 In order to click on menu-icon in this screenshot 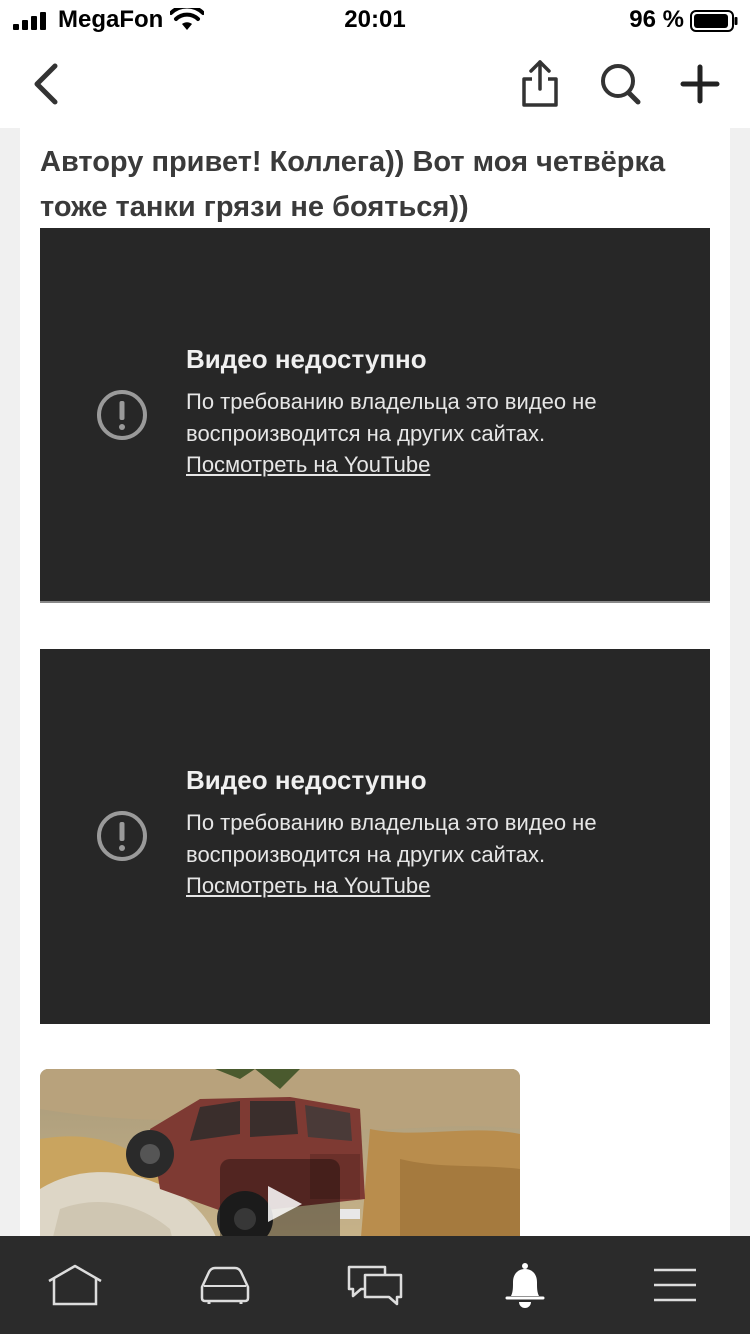, I will do `click(675, 1285)`.